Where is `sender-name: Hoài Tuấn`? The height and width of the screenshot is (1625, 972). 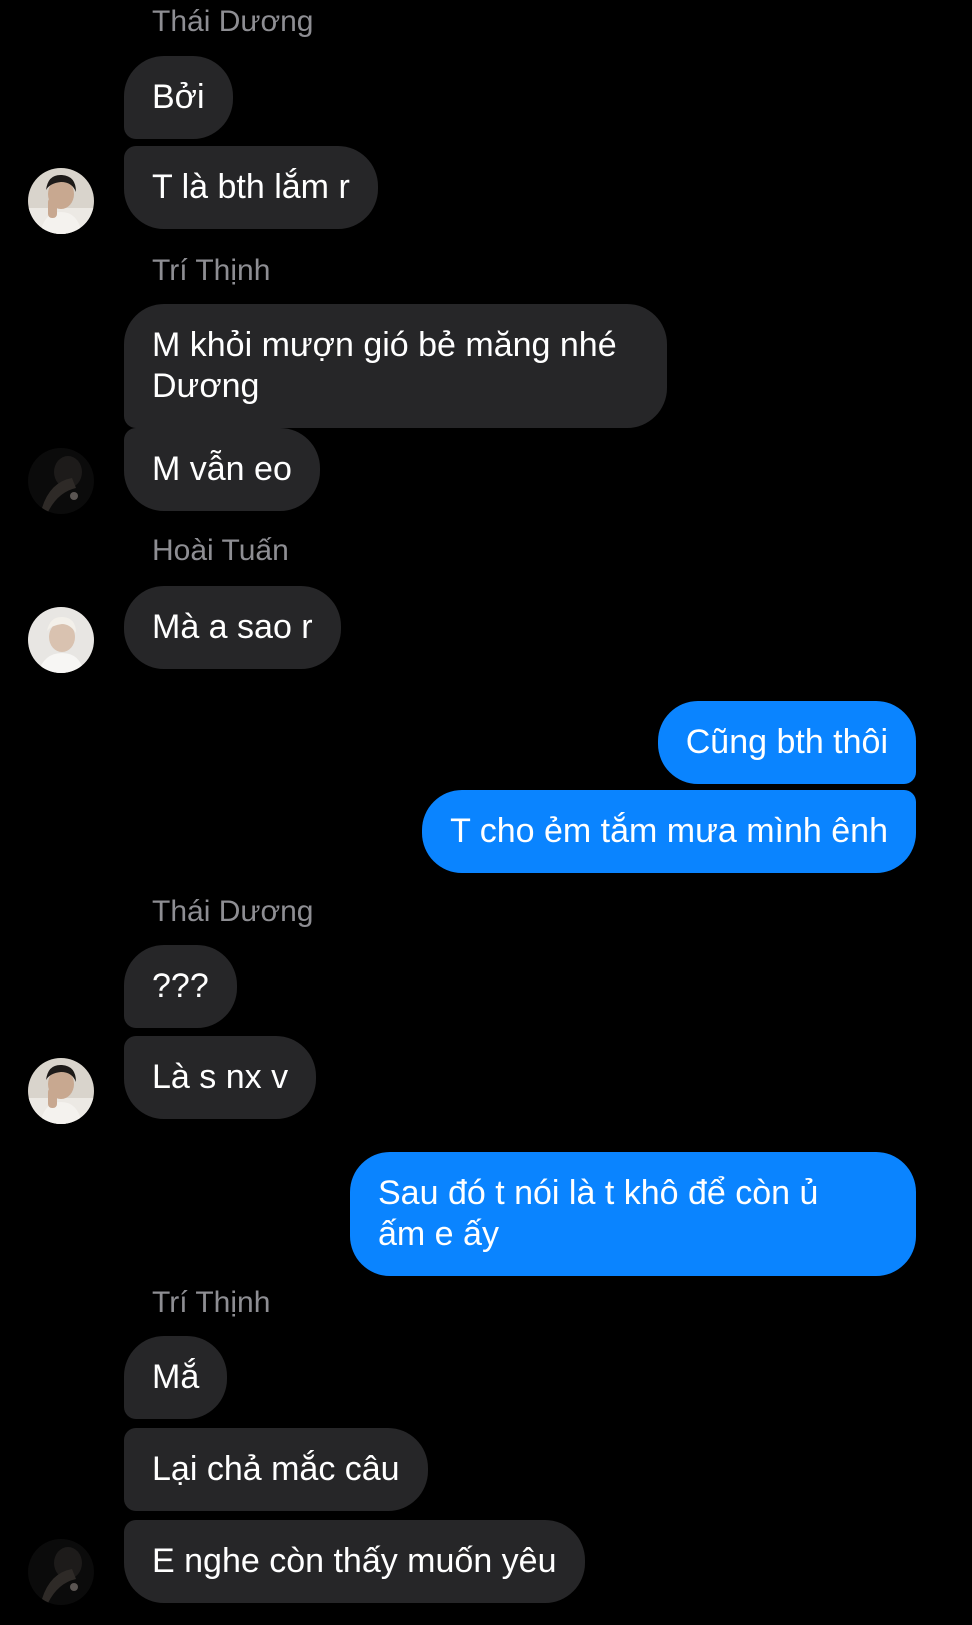 sender-name: Hoài Tuấn is located at coordinates (220, 550).